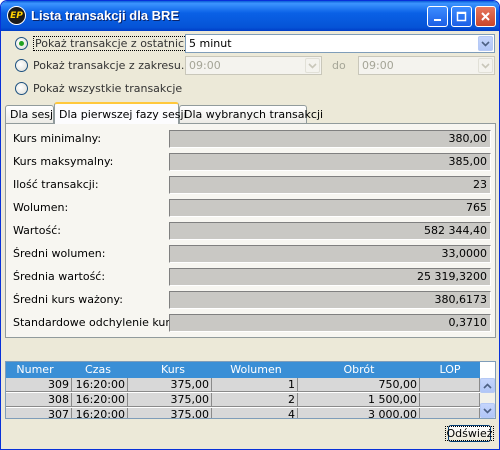 The height and width of the screenshot is (450, 500). I want to click on grid-header: Numer Czas Kurs Wolumen Obrót LOP, so click(243, 370).